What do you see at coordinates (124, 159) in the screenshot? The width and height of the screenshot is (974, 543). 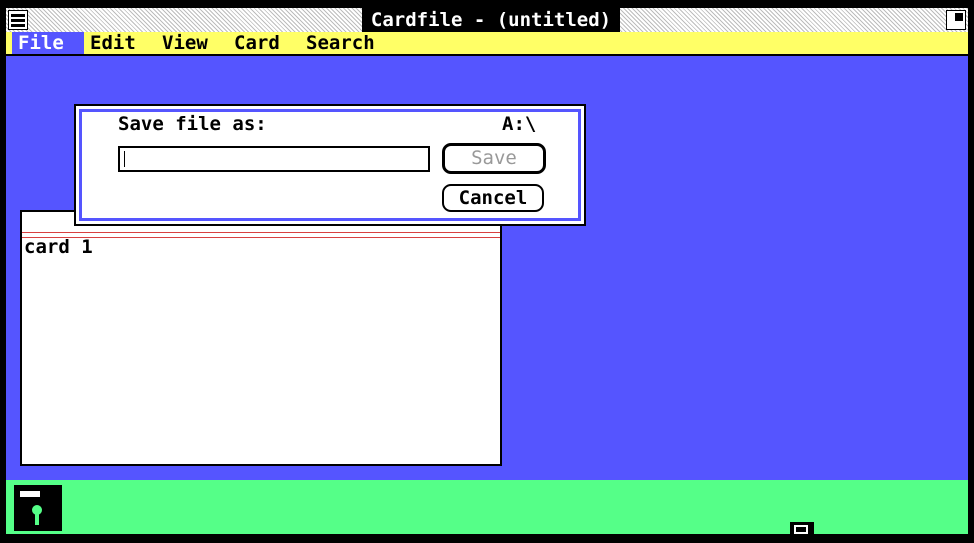 I see `text-caret` at bounding box center [124, 159].